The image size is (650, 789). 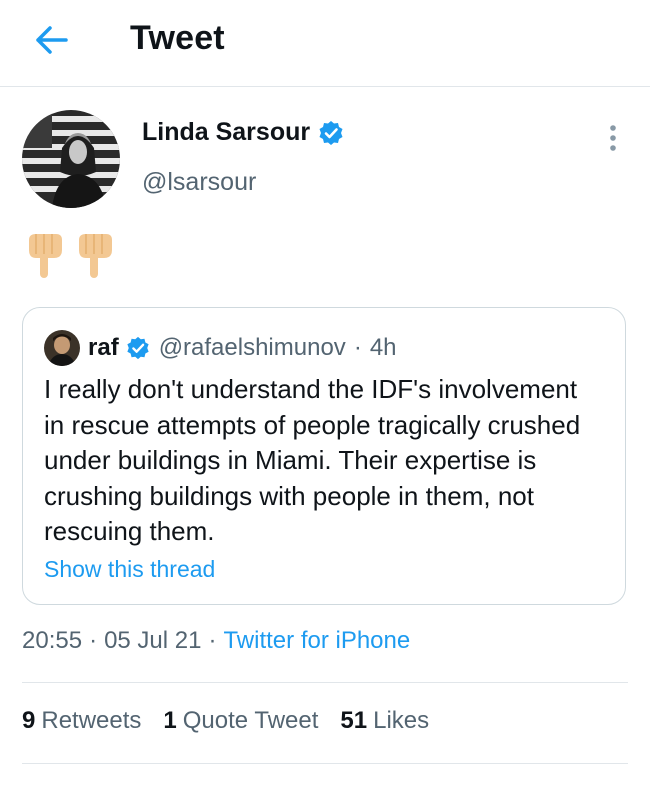 What do you see at coordinates (70, 258) in the screenshot?
I see `tweet-body: 👇 👇` at bounding box center [70, 258].